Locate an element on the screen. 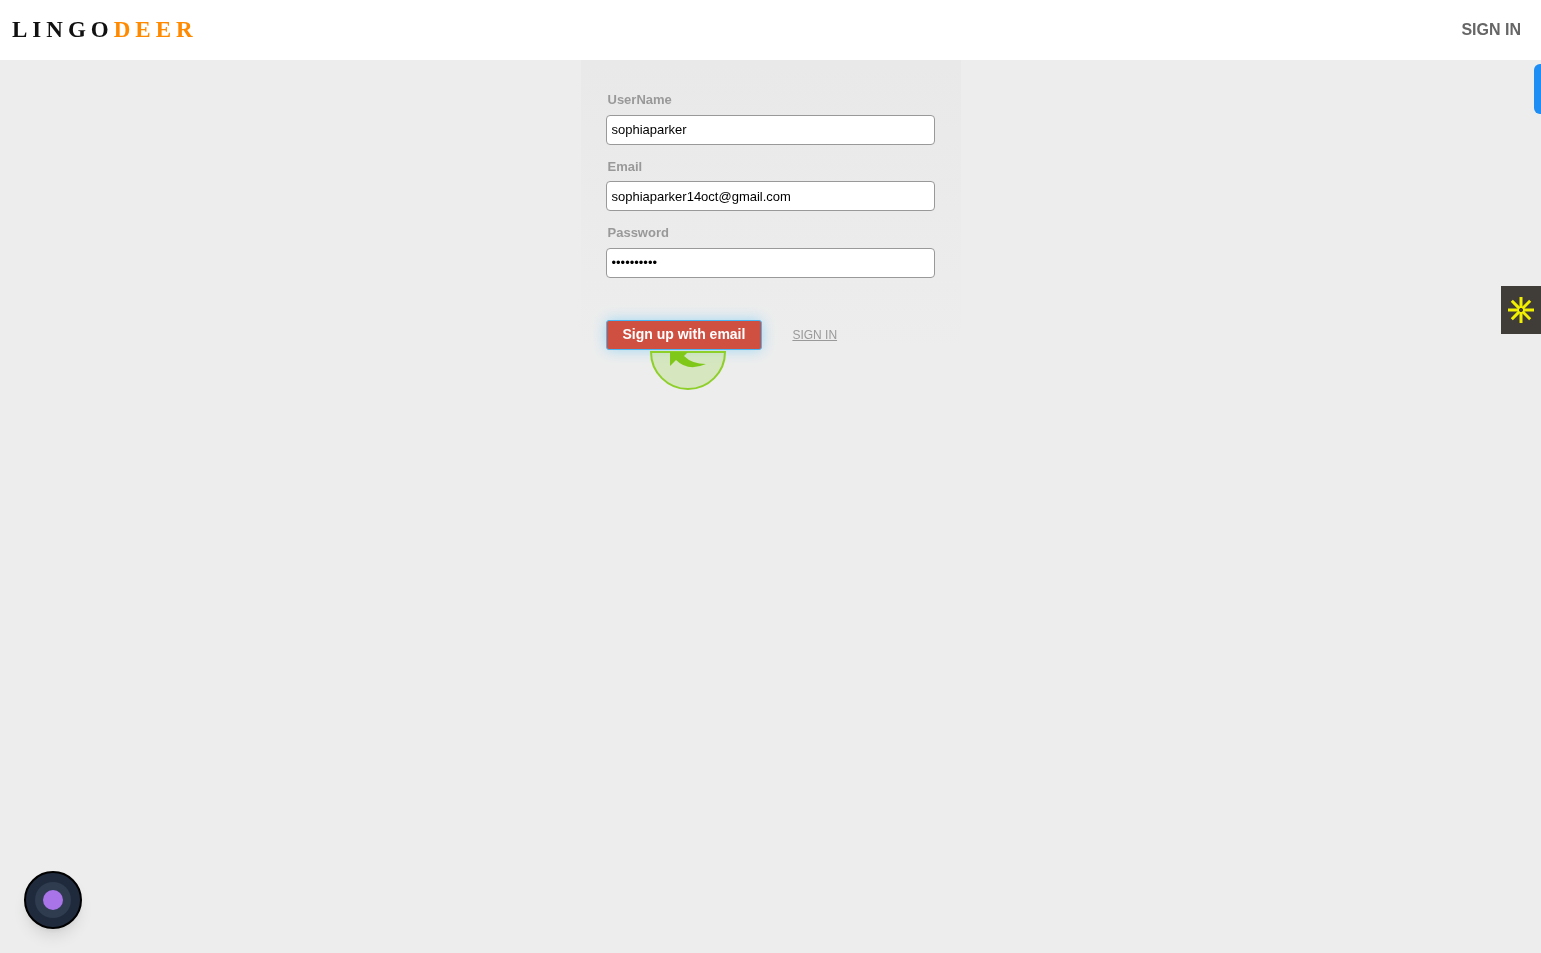 Image resolution: width=1541 pixels, height=953 pixels. widget-button is located at coordinates (1521, 310).